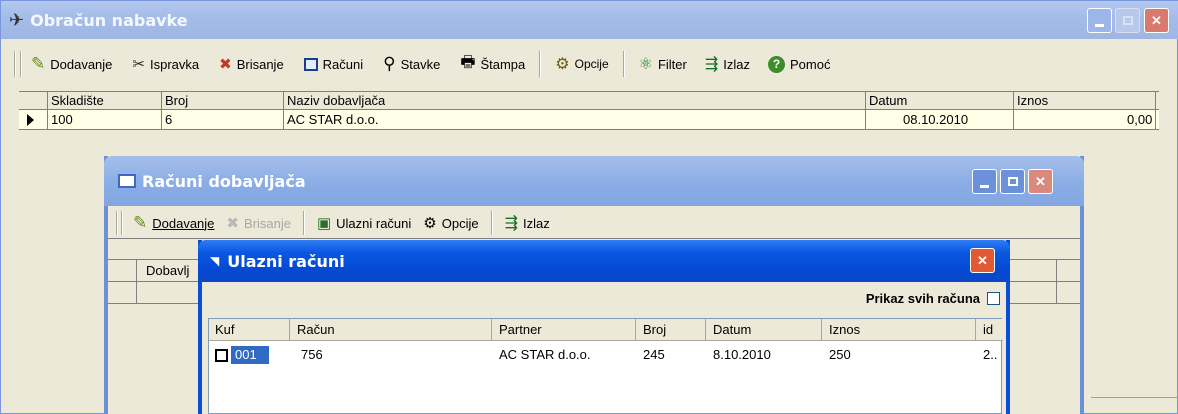 This screenshot has width=1178, height=414. I want to click on cell-partner: AC STAR d.o.o., so click(545, 354).